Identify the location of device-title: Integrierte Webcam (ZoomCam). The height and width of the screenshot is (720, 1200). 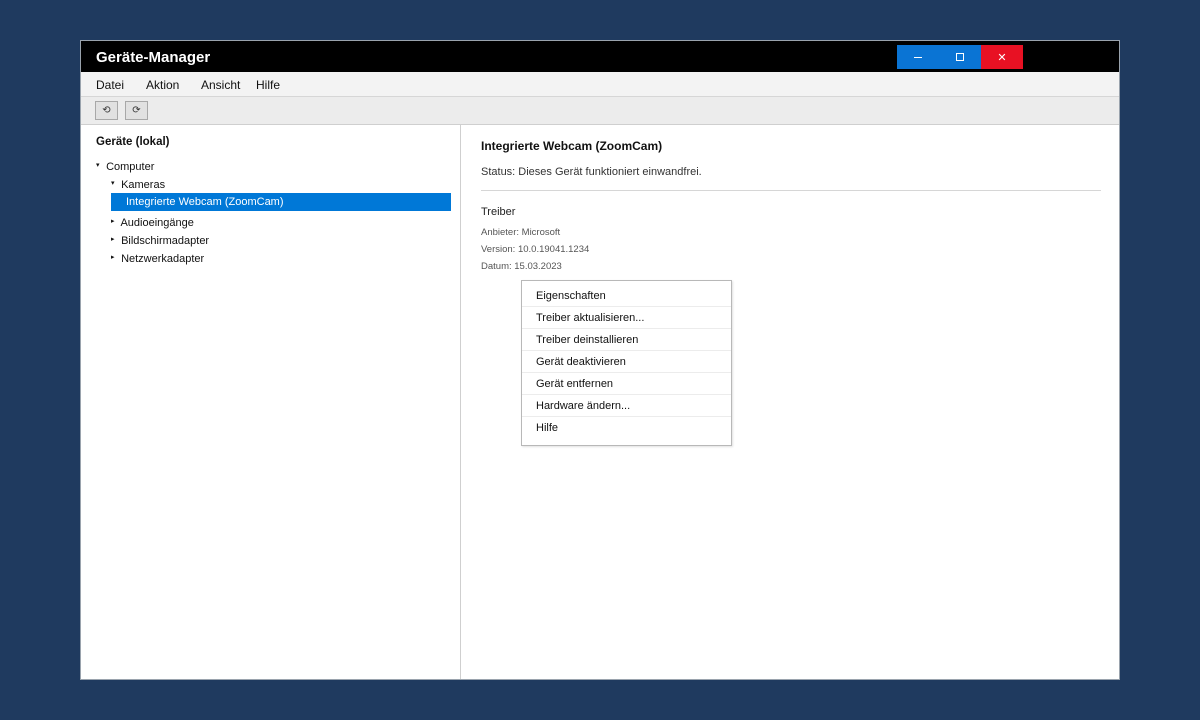
(572, 146).